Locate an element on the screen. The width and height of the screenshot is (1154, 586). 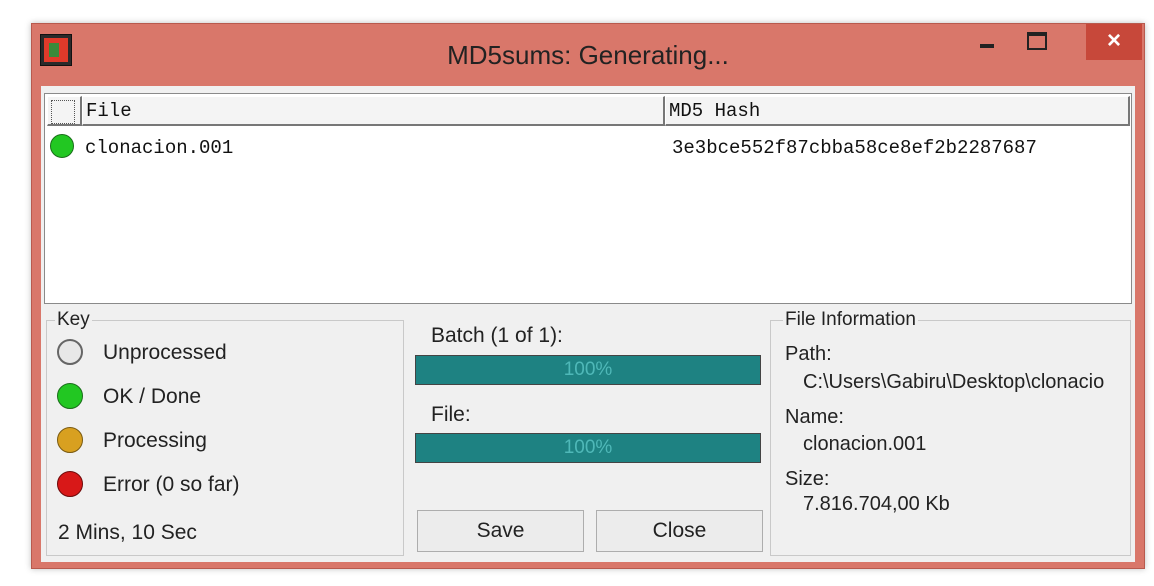
window-close-button: × is located at coordinates (1114, 42).